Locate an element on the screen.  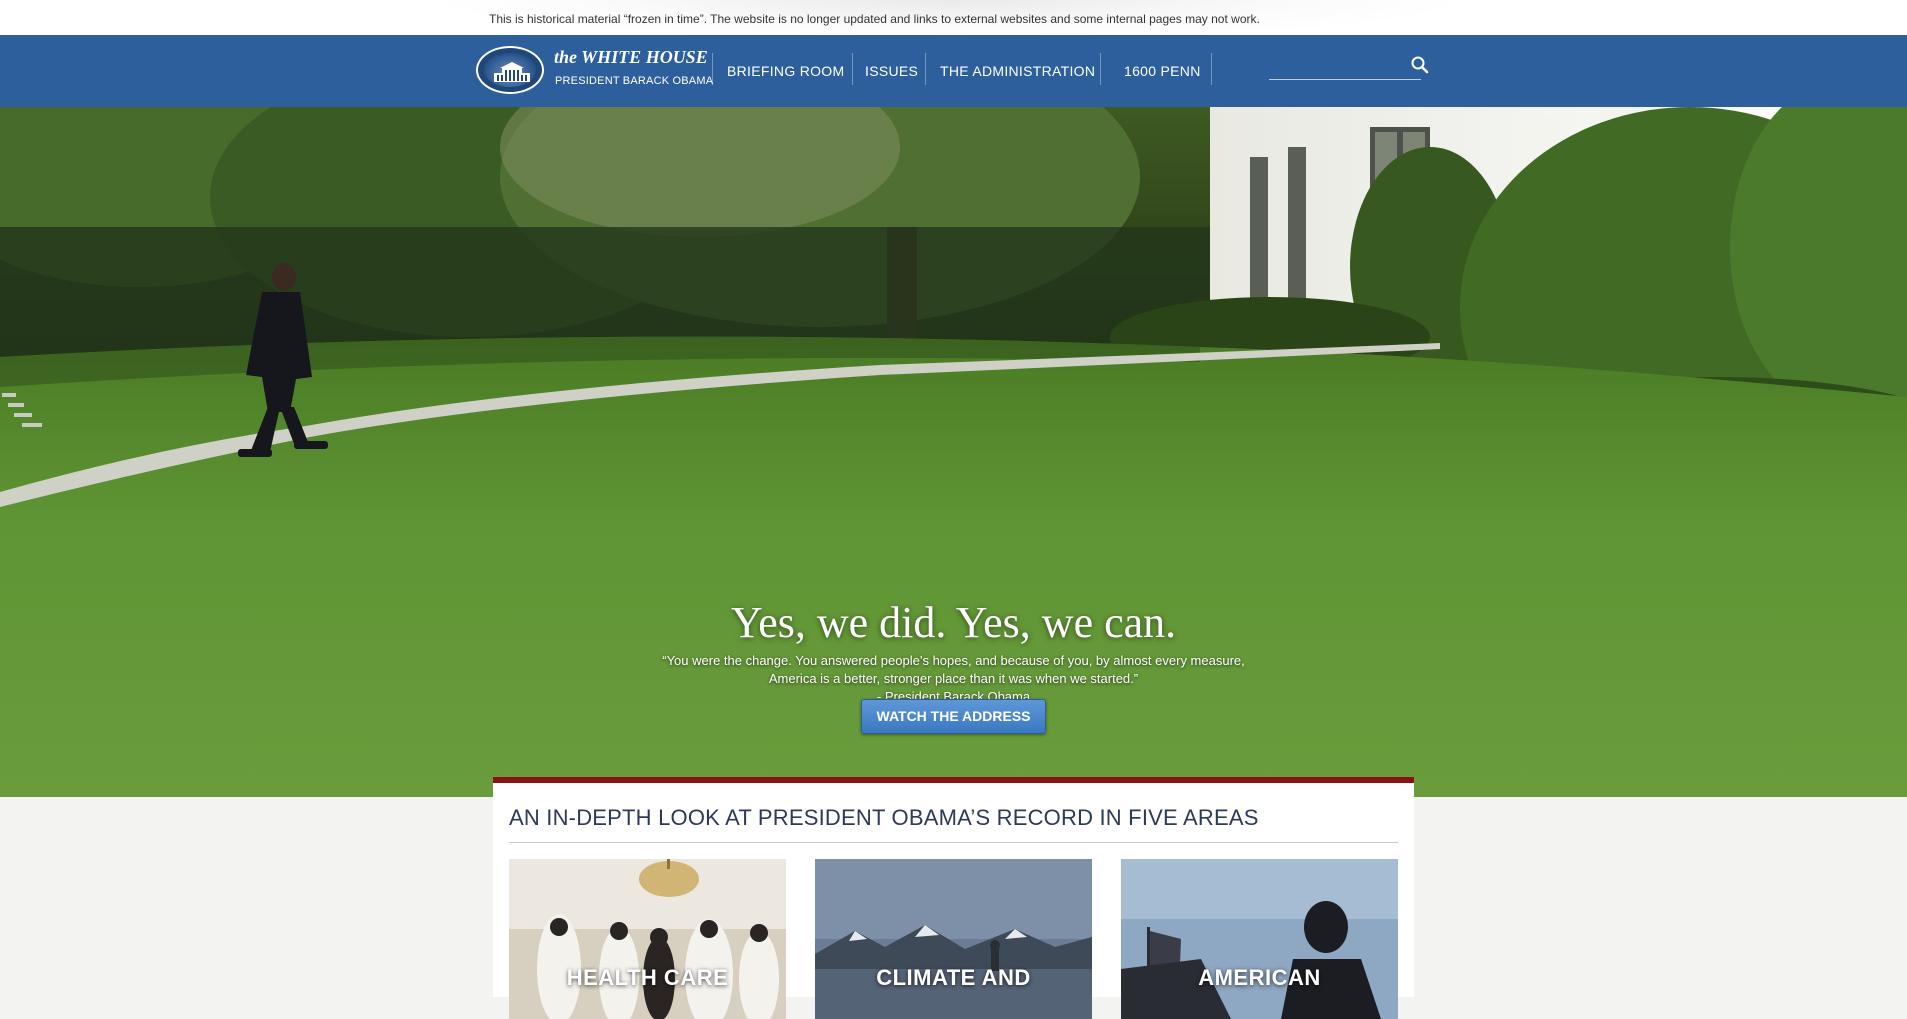
logo-title: the WHITE HOUSE is located at coordinates (631, 57).